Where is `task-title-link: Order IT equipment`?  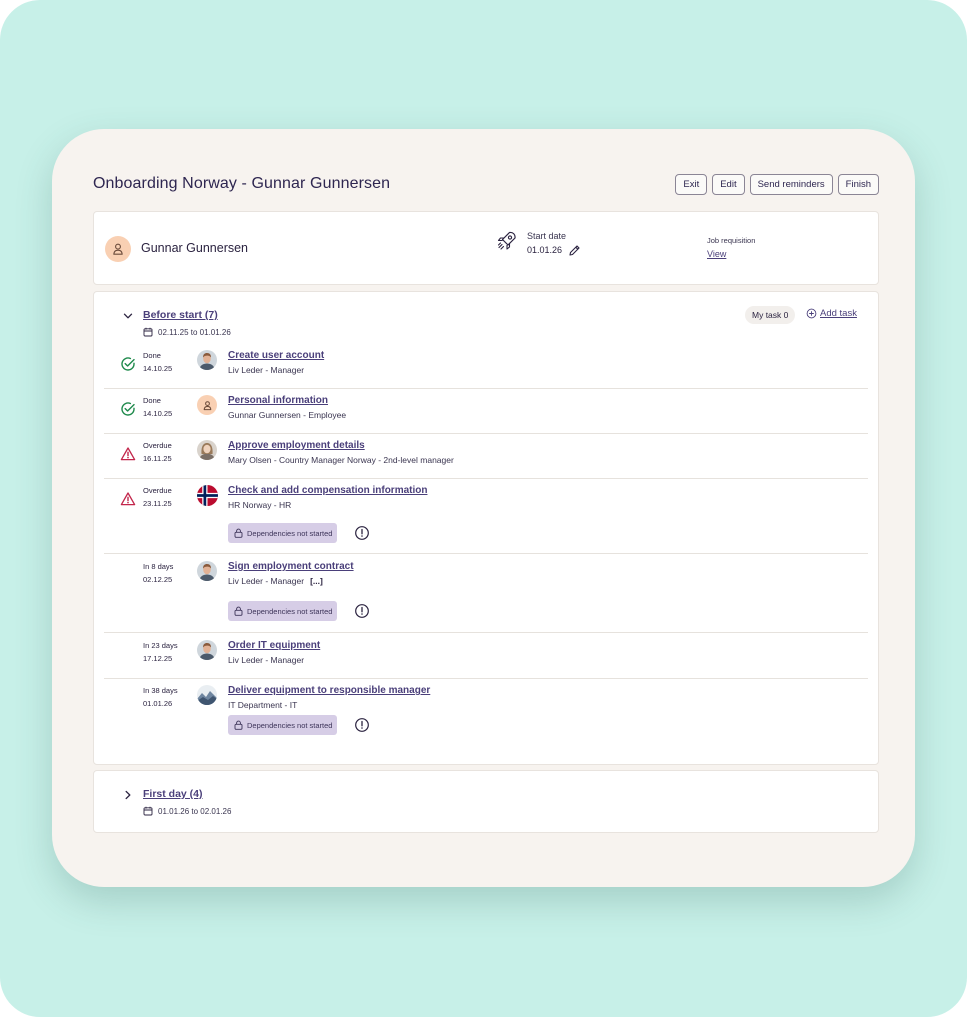 task-title-link: Order IT equipment is located at coordinates (274, 645).